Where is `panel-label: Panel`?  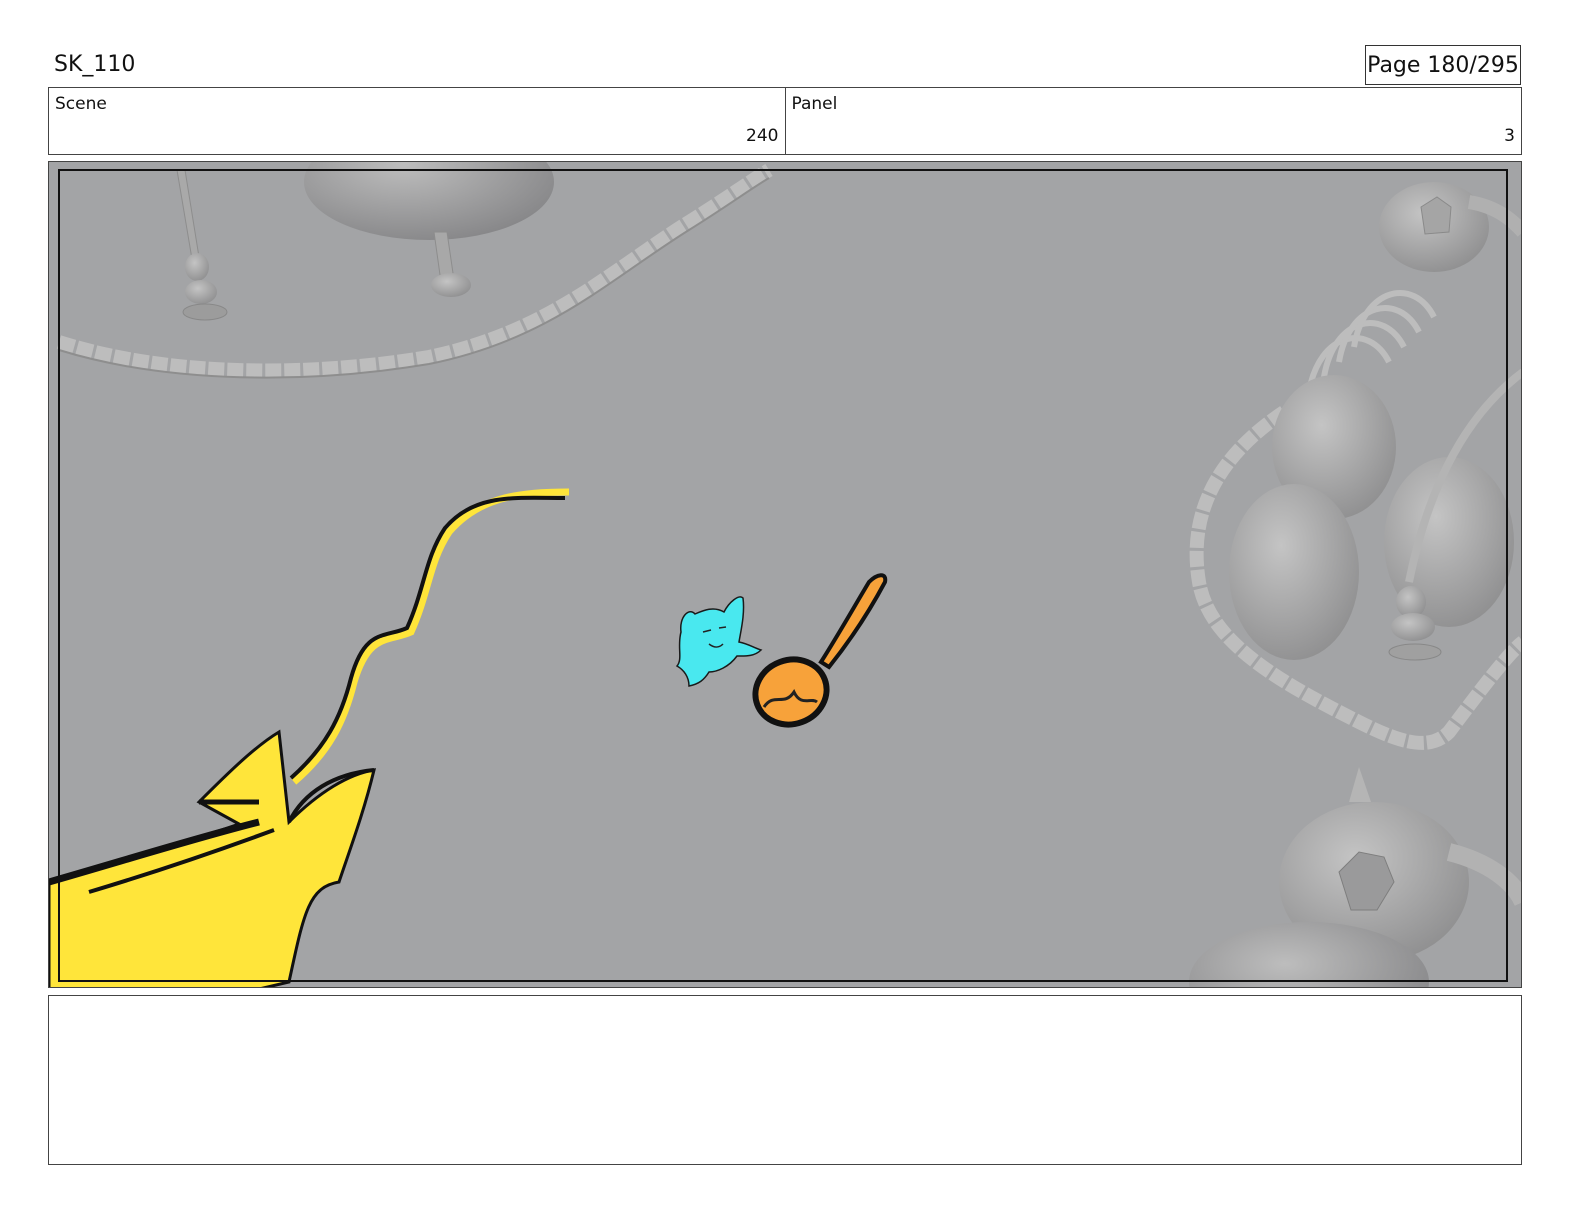 panel-label: Panel is located at coordinates (814, 104).